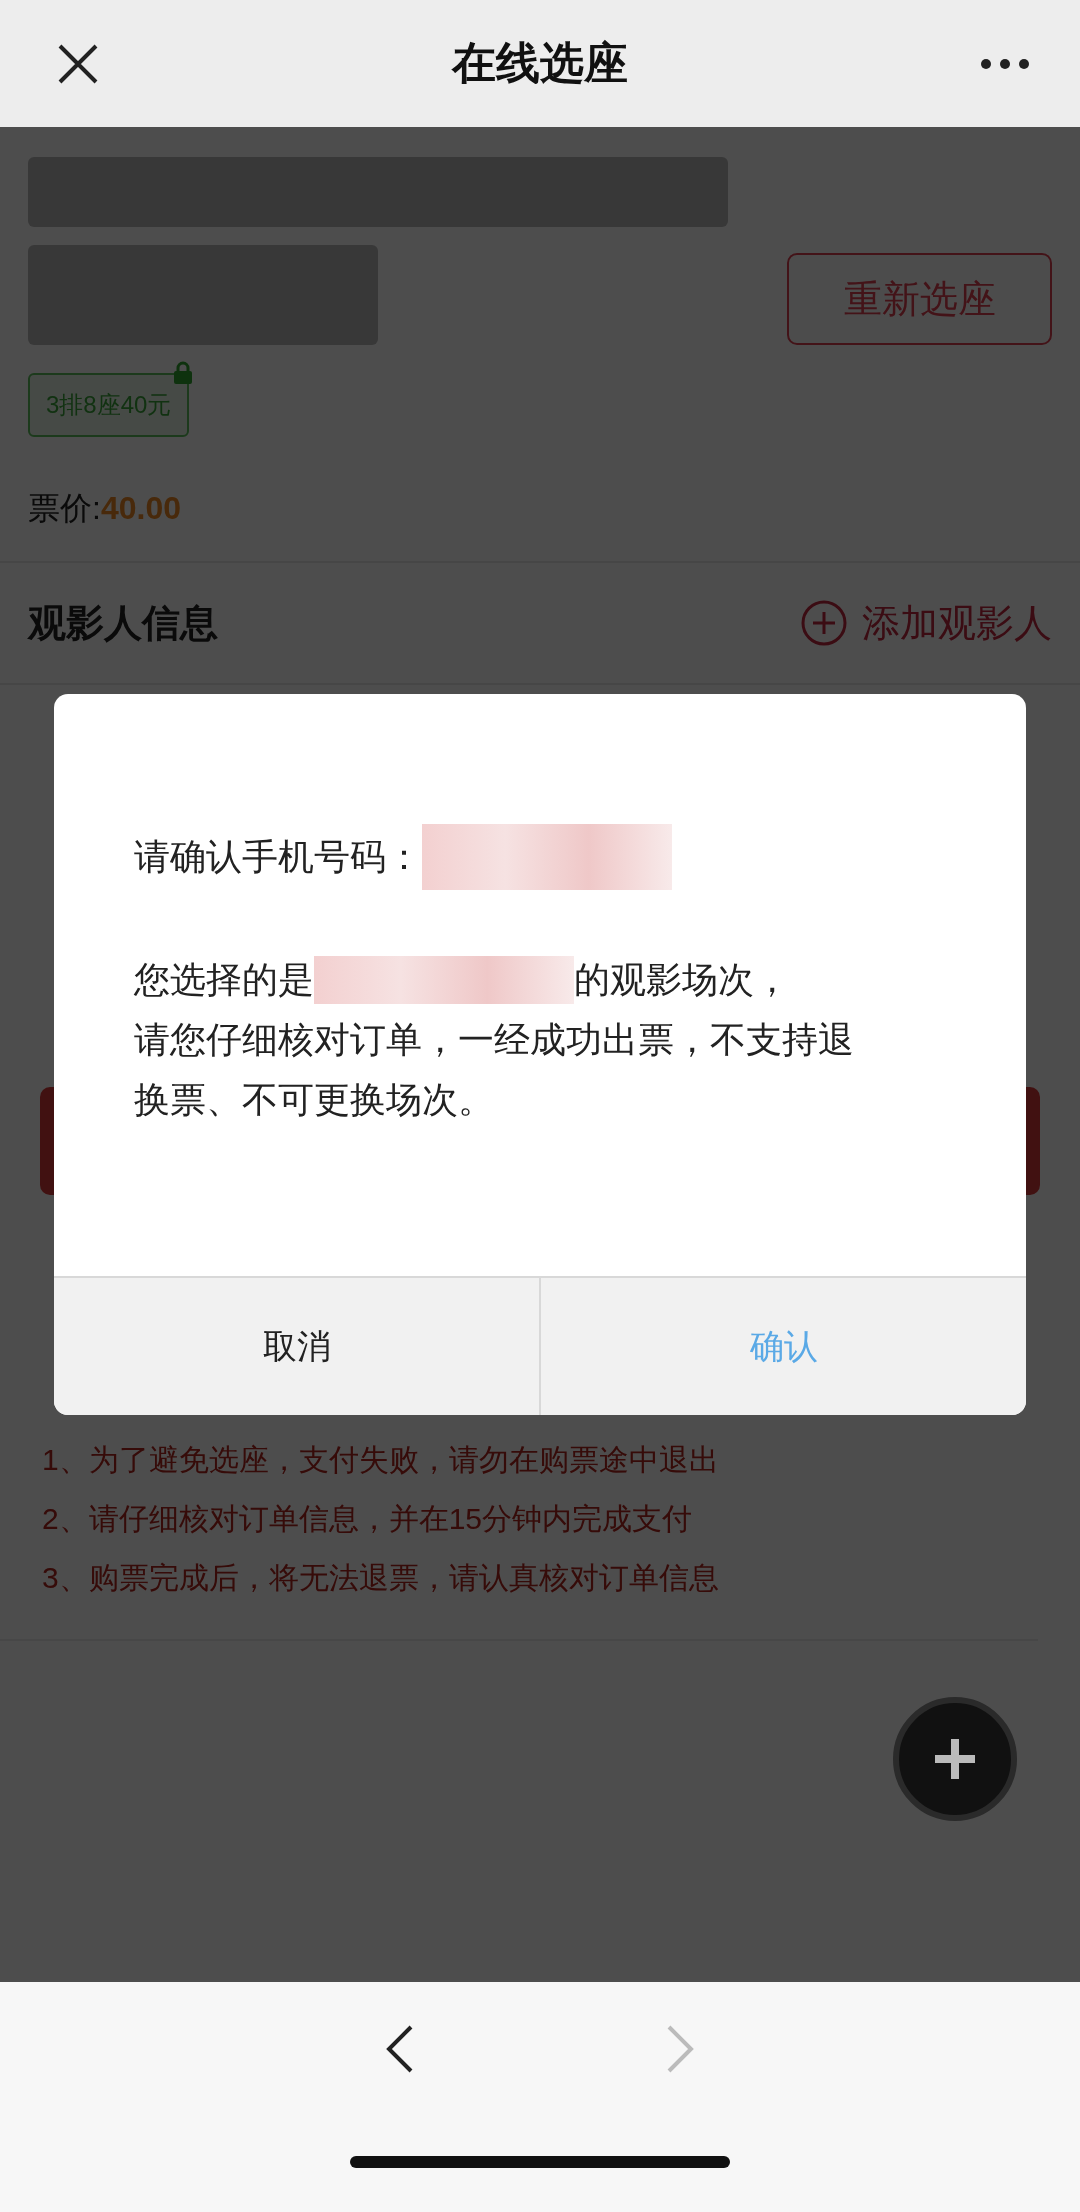 The height and width of the screenshot is (2212, 1080). I want to click on cancel-button: 取消, so click(296, 1346).